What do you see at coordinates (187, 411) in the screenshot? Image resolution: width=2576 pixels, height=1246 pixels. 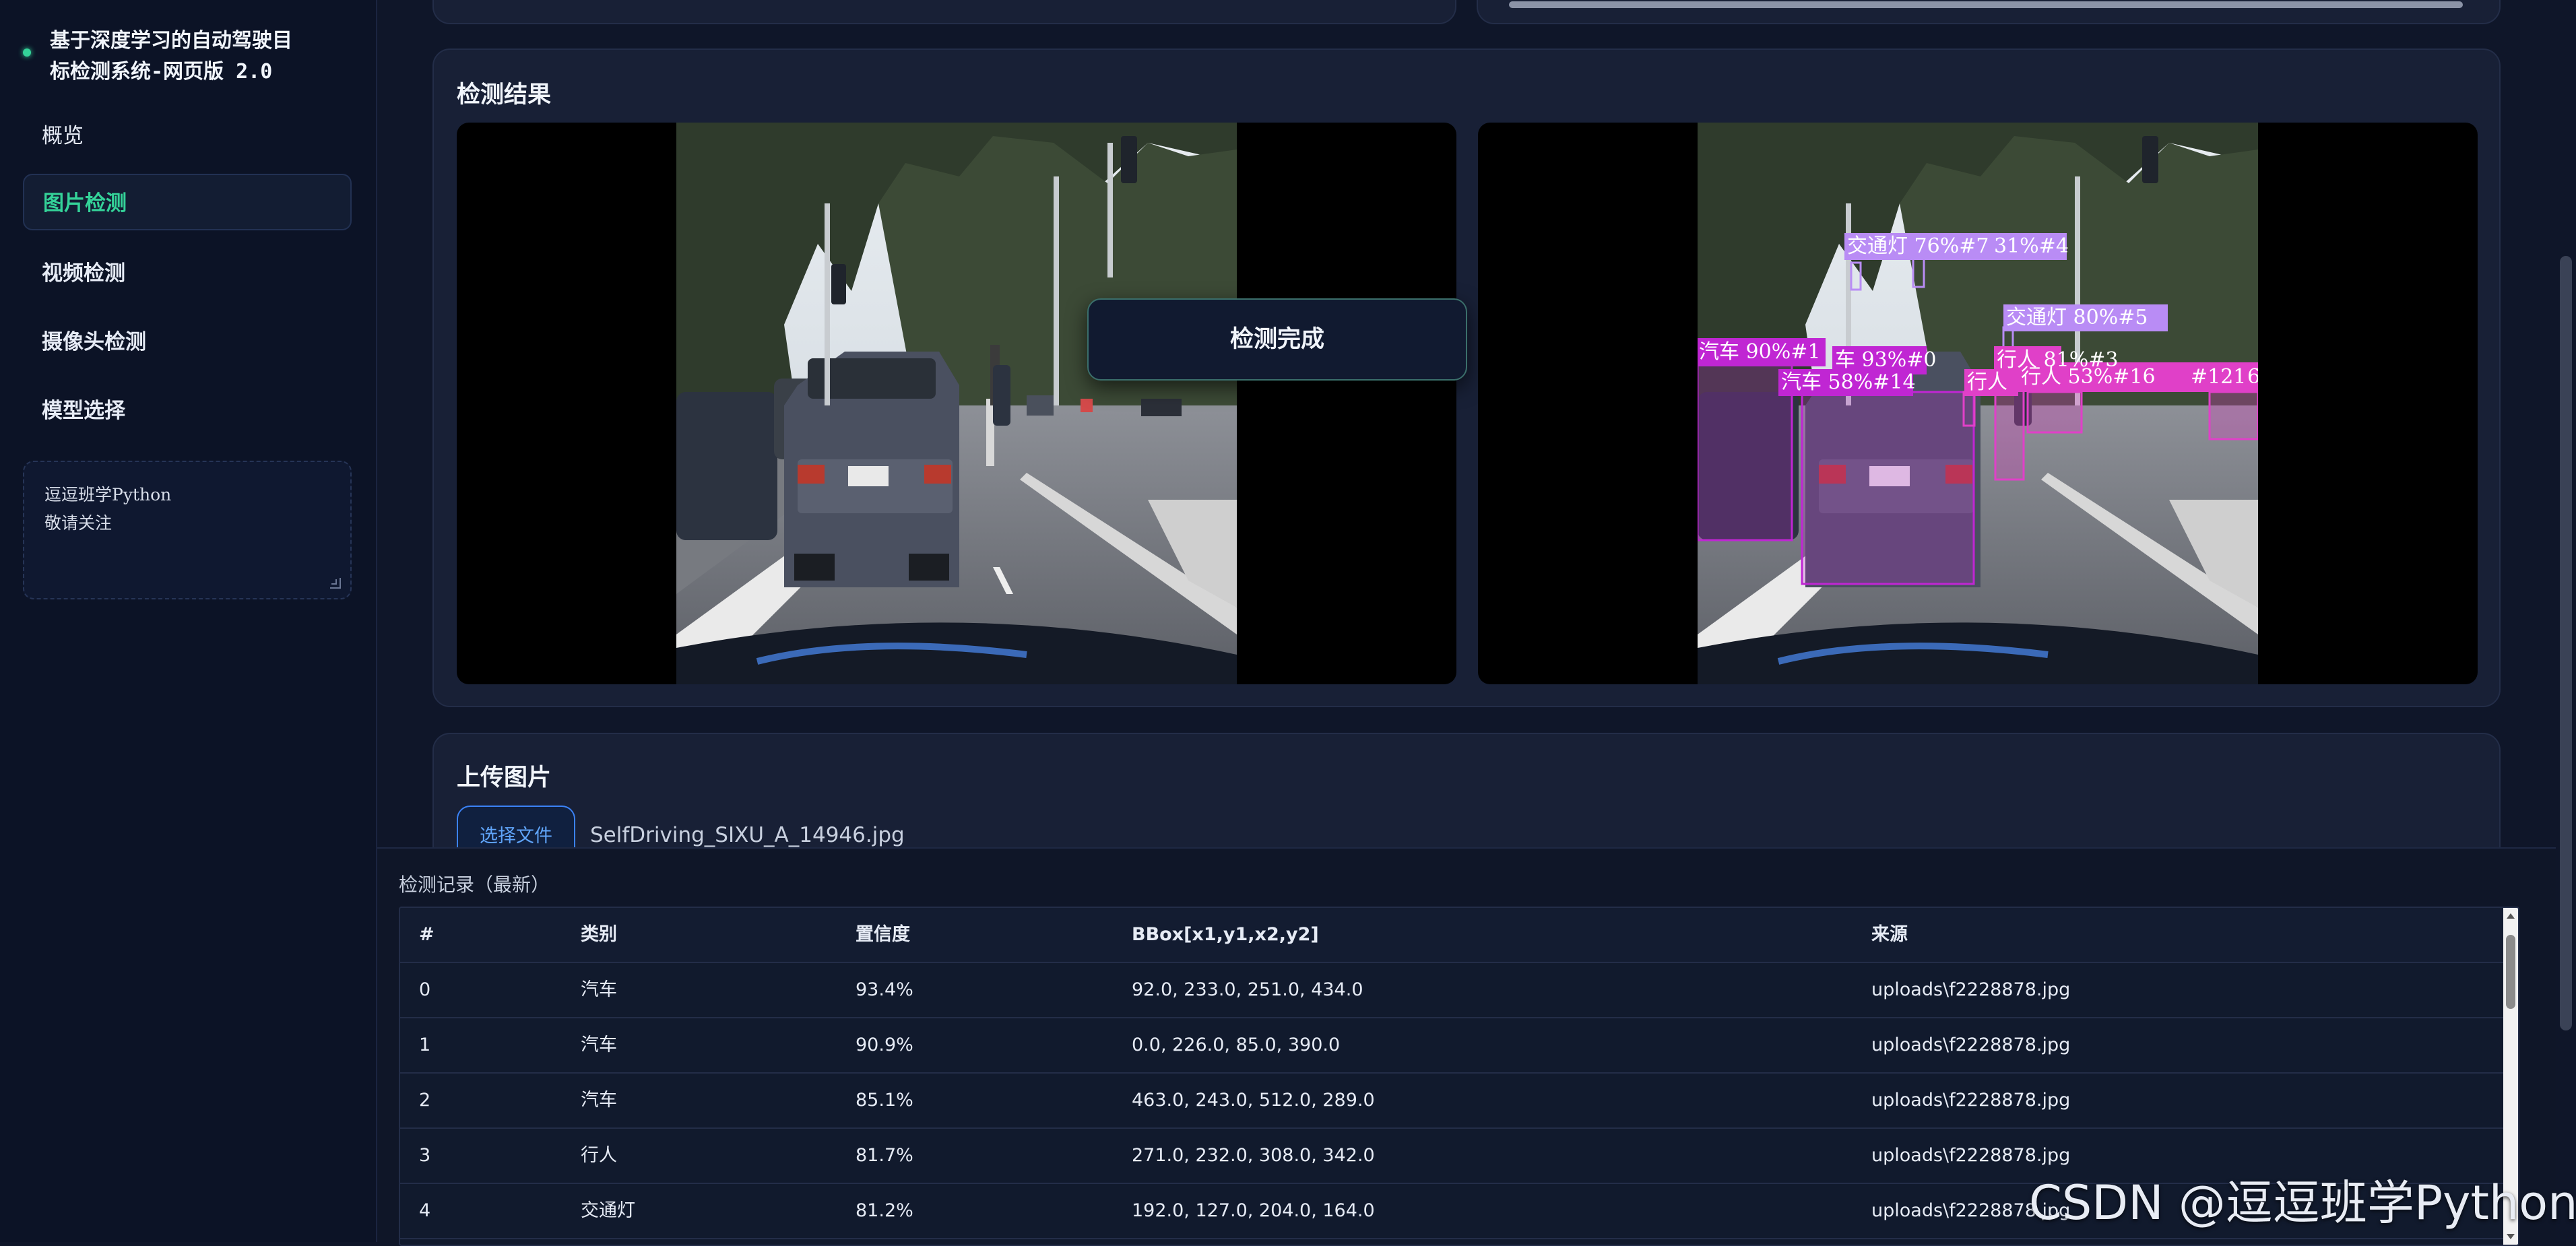 I see `nav-item-model-select: 模型选择` at bounding box center [187, 411].